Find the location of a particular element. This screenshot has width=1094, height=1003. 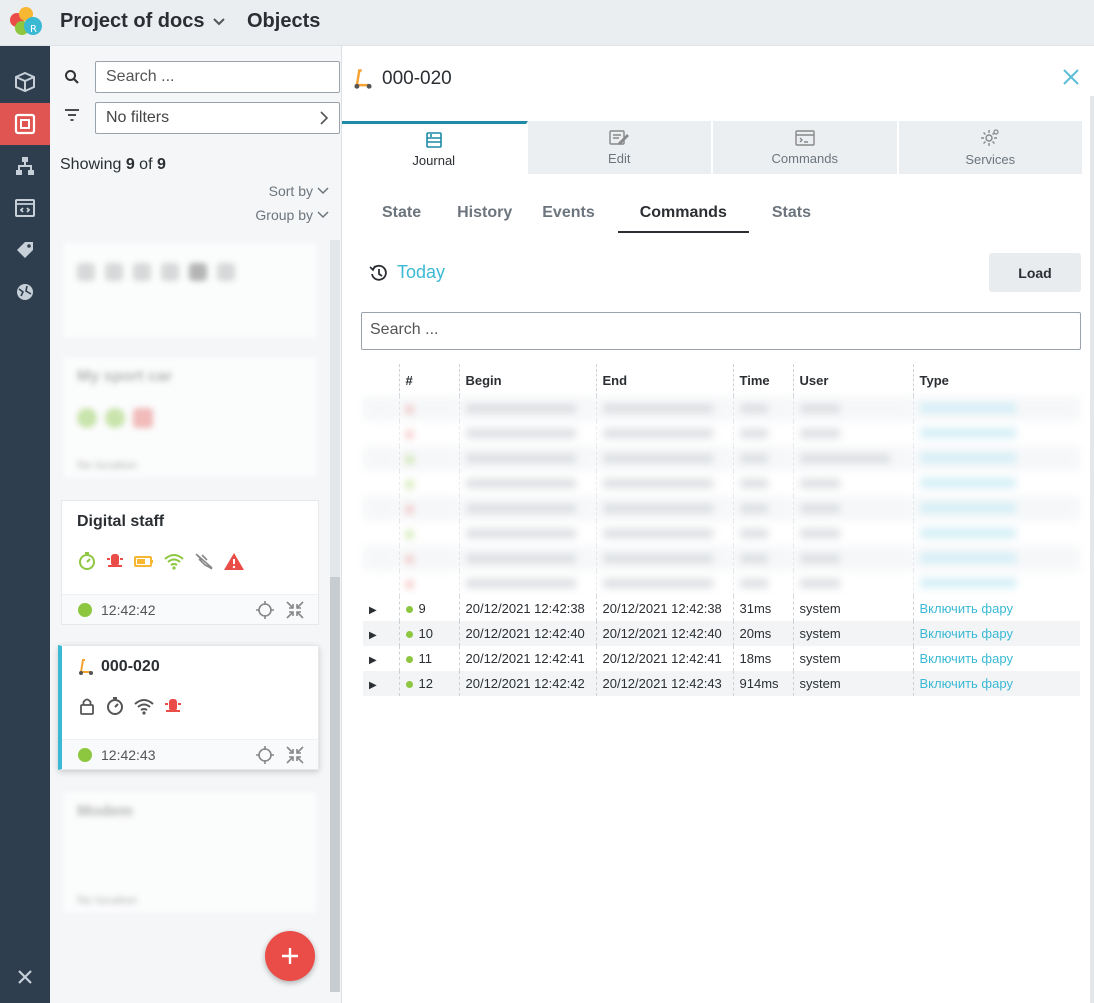

list-scroll-thumb is located at coordinates (335, 784).